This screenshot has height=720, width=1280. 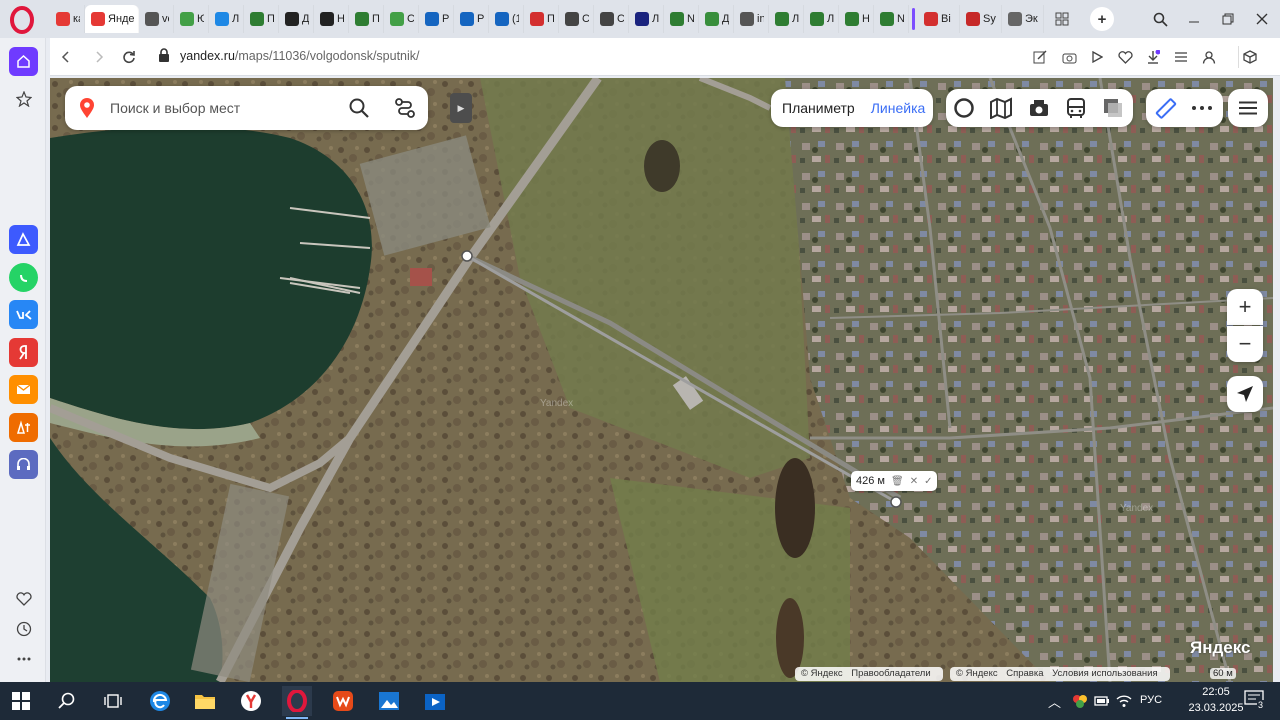 What do you see at coordinates (401, 19) in the screenshot?
I see `browser-tab: С(` at bounding box center [401, 19].